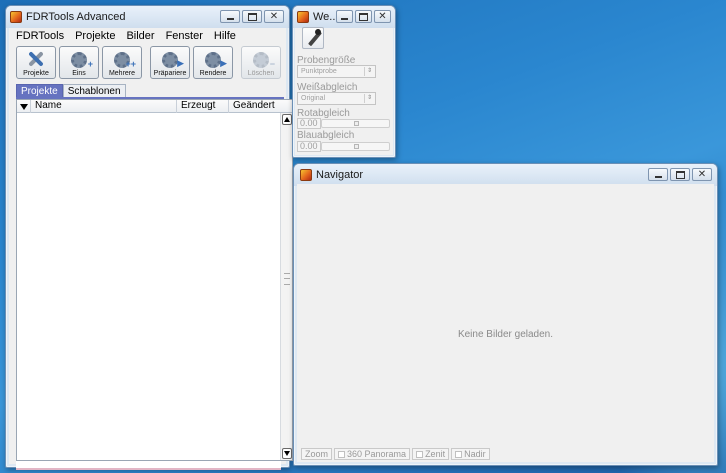 The height and width of the screenshot is (473, 726). What do you see at coordinates (125, 60) in the screenshot?
I see `gear-multi-add-icon: ++` at bounding box center [125, 60].